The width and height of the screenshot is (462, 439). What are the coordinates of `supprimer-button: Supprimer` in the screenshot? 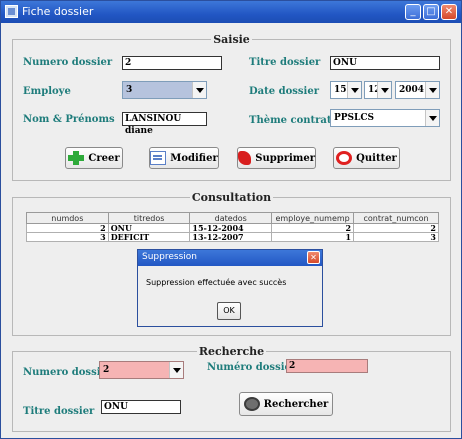 It's located at (276, 158).